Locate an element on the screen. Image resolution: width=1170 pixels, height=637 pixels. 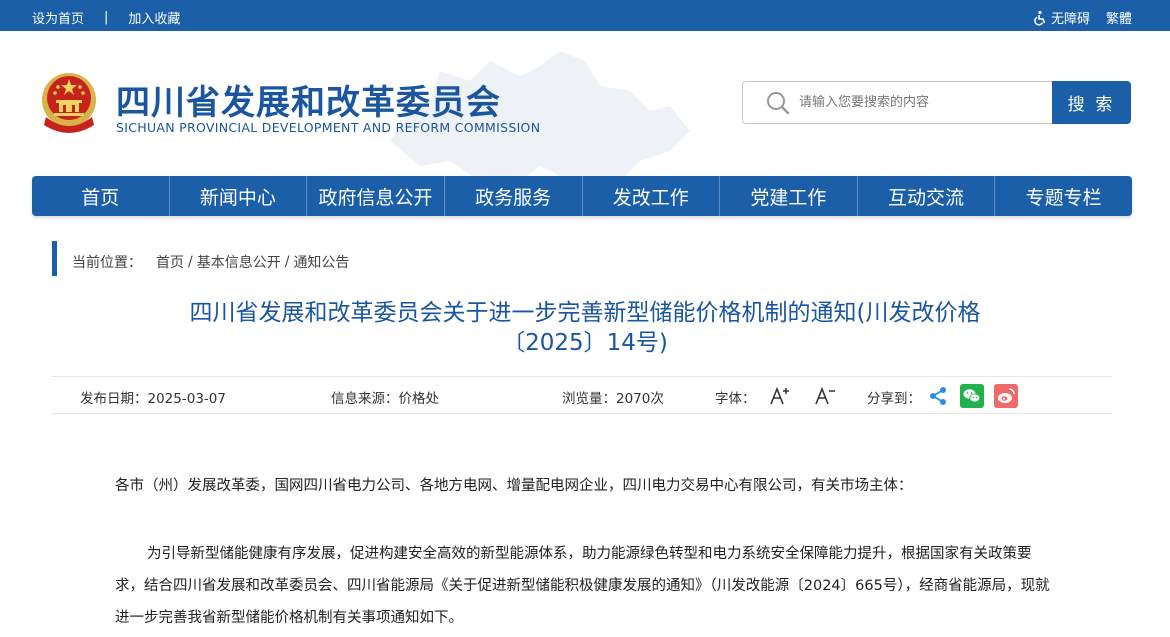
weibo-icon is located at coordinates (1006, 396).